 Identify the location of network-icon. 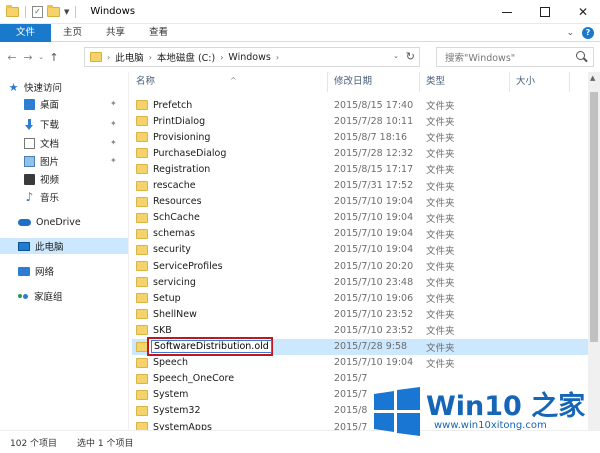
(24, 271).